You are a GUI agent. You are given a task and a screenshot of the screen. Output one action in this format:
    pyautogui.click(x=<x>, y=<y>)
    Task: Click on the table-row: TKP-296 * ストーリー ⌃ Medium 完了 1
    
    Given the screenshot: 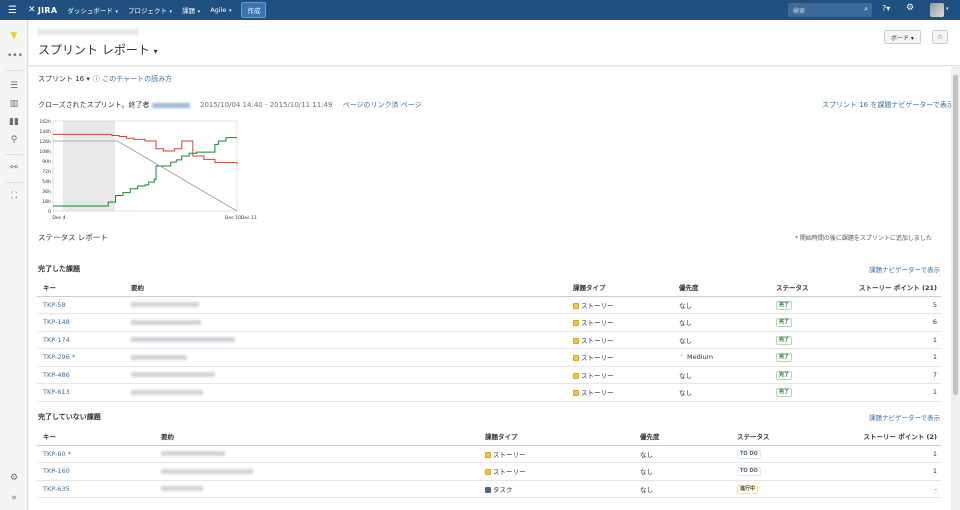 What is the action you would take?
    pyautogui.click(x=489, y=357)
    